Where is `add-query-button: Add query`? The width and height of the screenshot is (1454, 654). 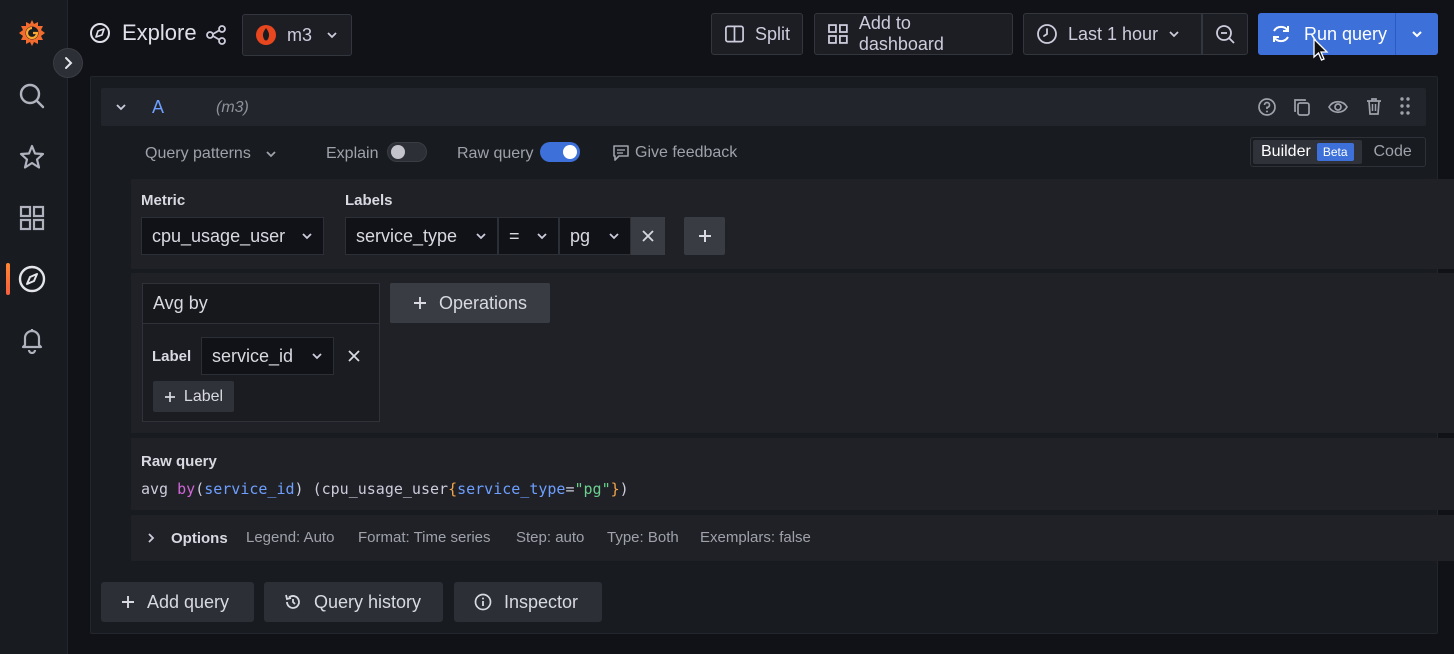 add-query-button: Add query is located at coordinates (177, 602).